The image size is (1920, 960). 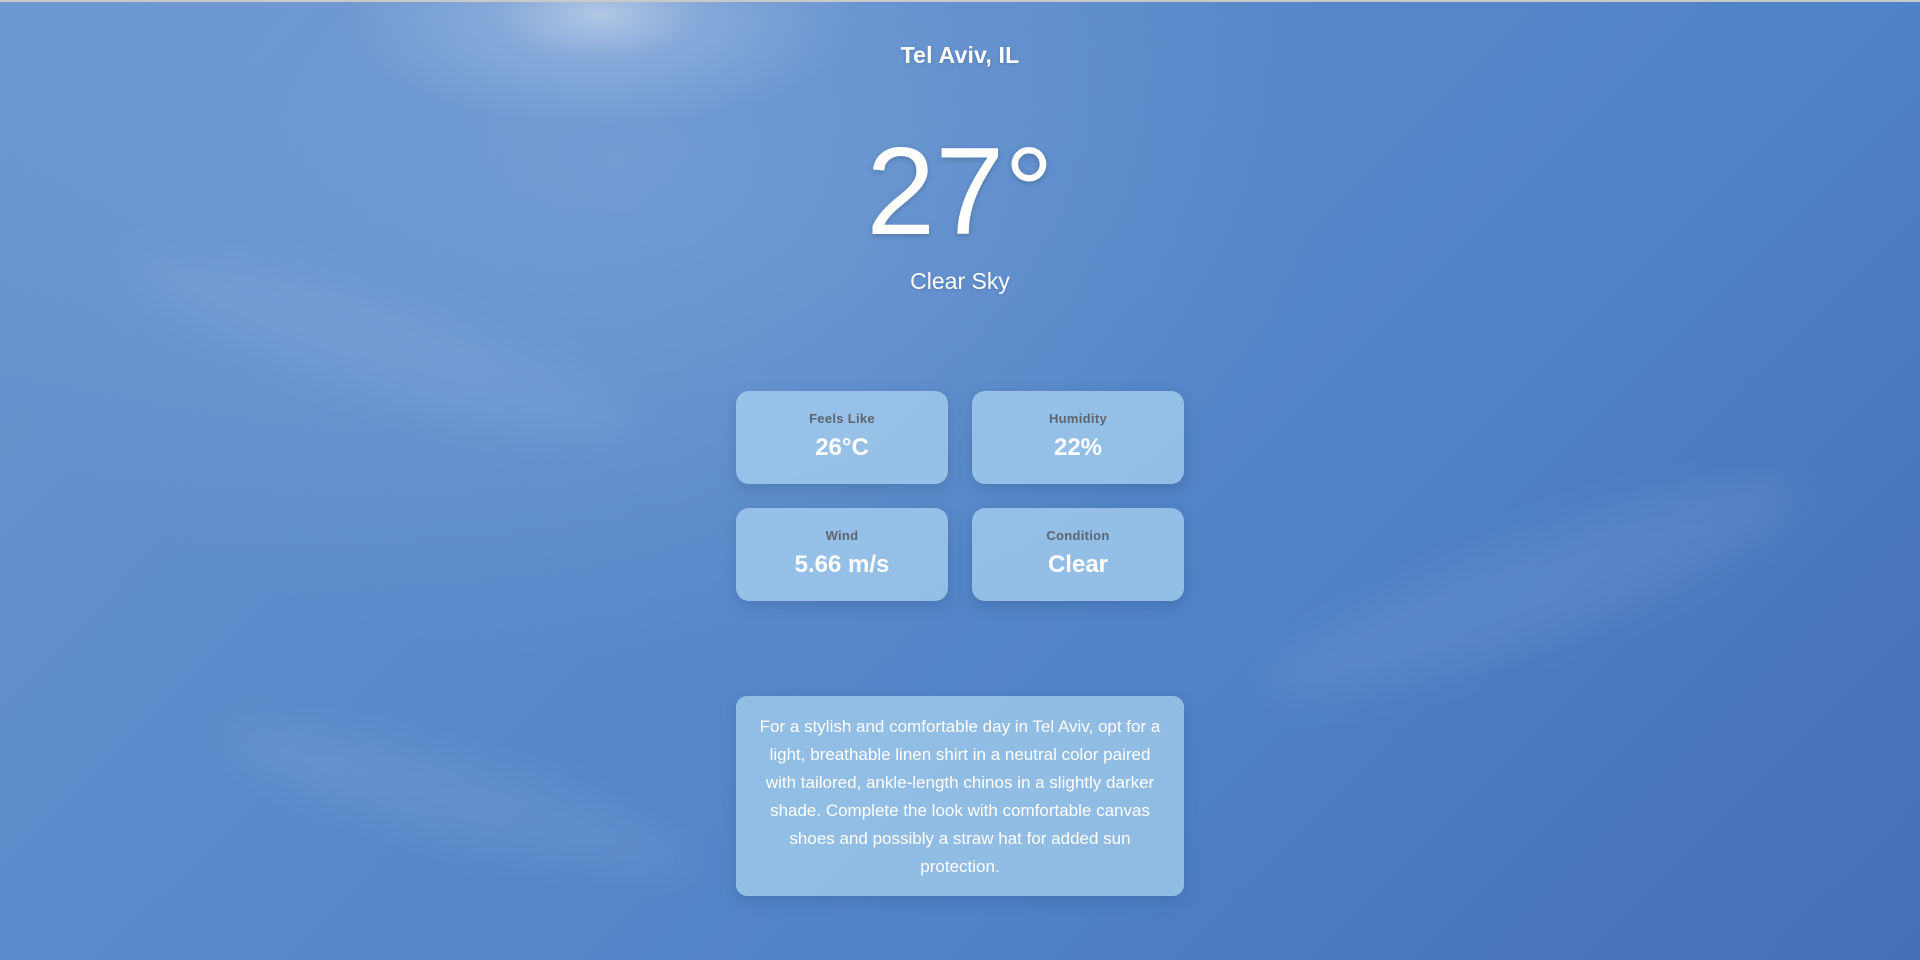 I want to click on current-temperature: 27°, so click(x=960, y=192).